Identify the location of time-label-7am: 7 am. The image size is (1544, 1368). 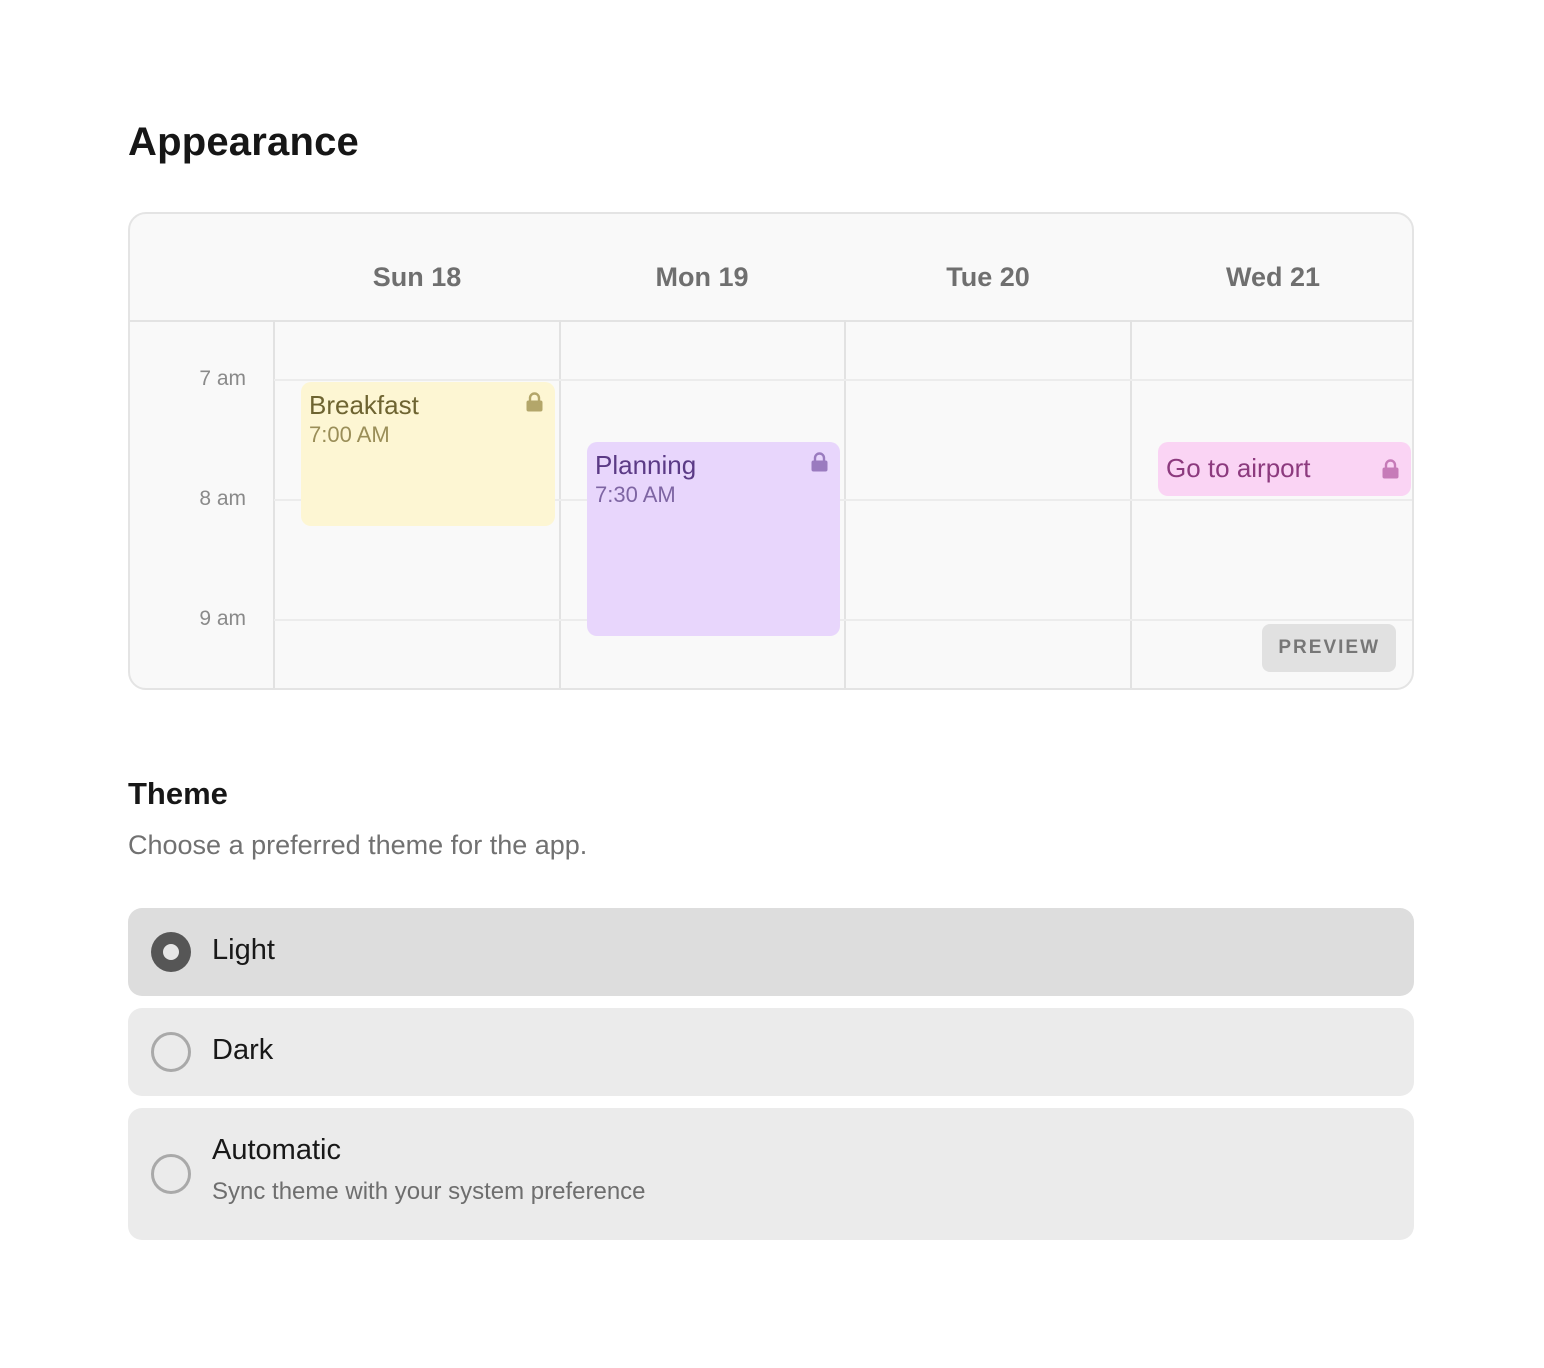
(222, 378).